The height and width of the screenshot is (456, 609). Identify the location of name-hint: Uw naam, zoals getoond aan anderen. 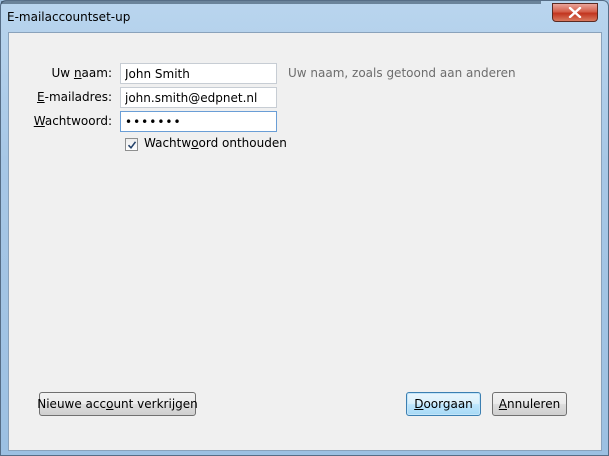
(402, 73).